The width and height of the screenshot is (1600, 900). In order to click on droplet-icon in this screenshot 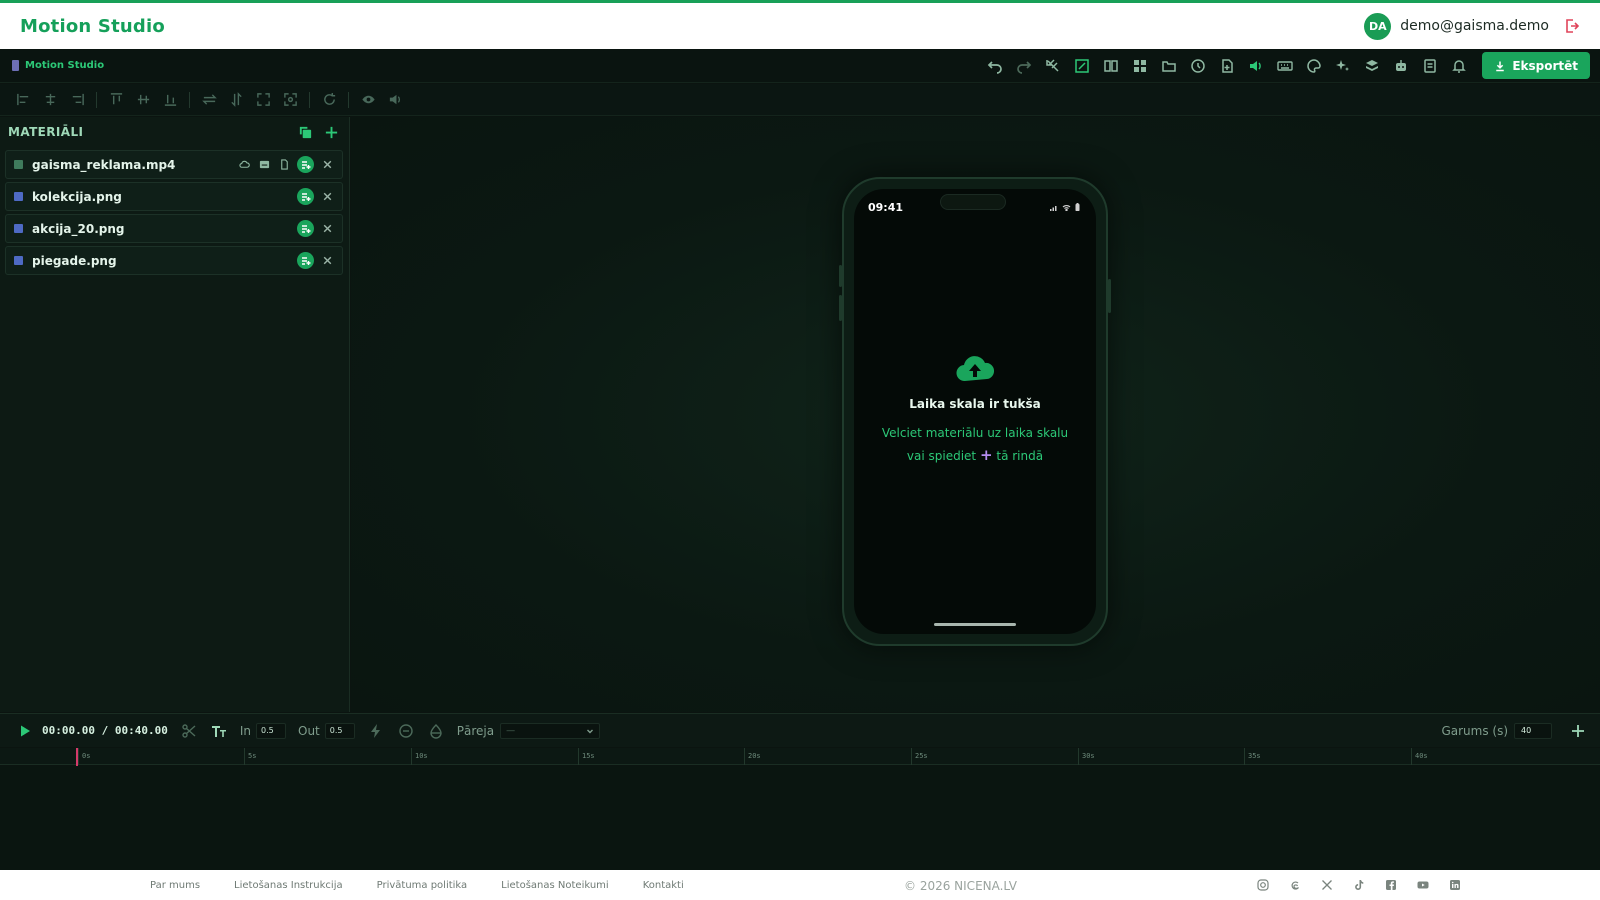, I will do `click(436, 731)`.